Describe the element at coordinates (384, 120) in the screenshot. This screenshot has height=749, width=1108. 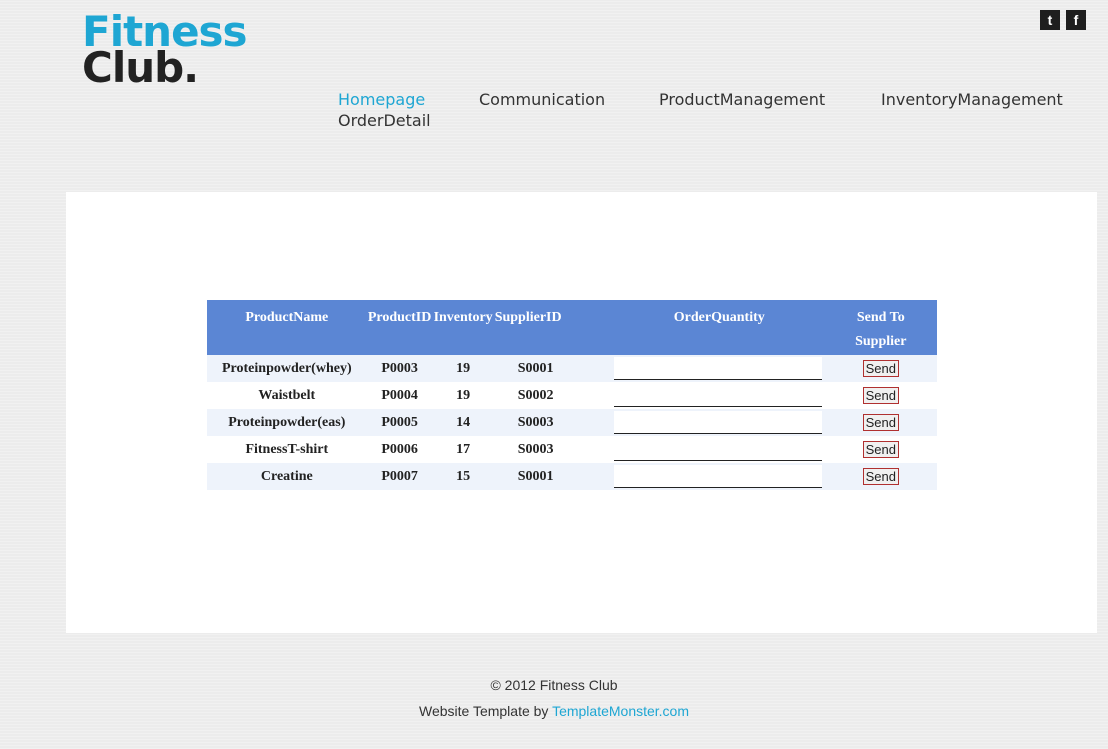
I see `nav-order-detail: OrderDetail` at that location.